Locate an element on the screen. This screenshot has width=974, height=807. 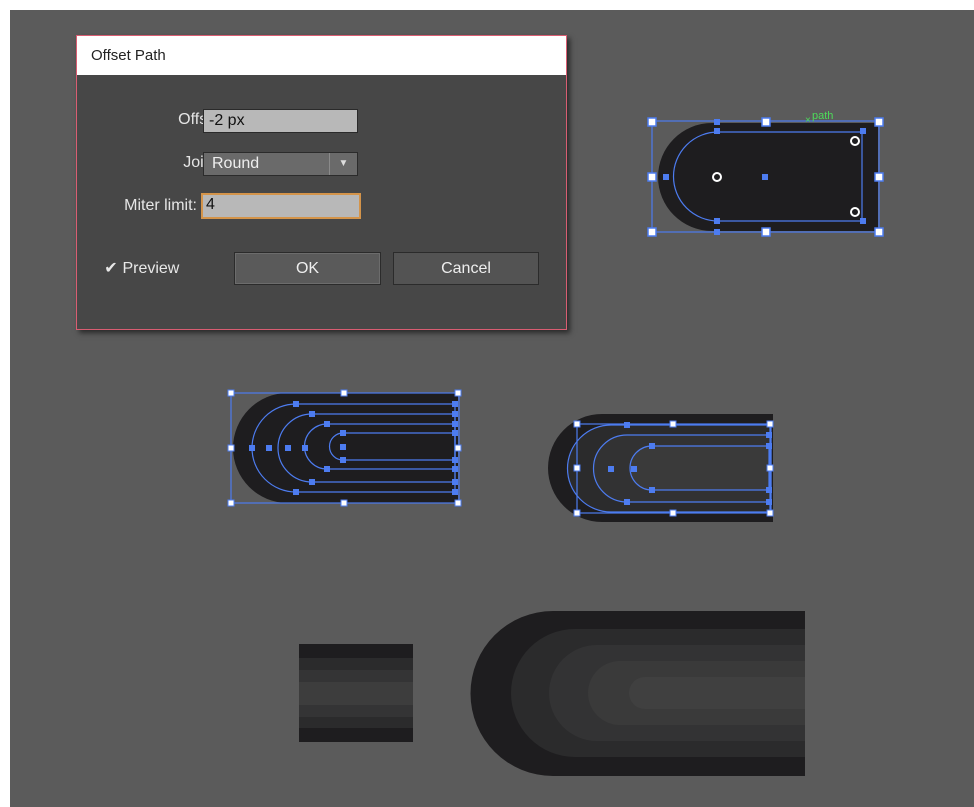
path-hint-label: path is located at coordinates (822, 116).